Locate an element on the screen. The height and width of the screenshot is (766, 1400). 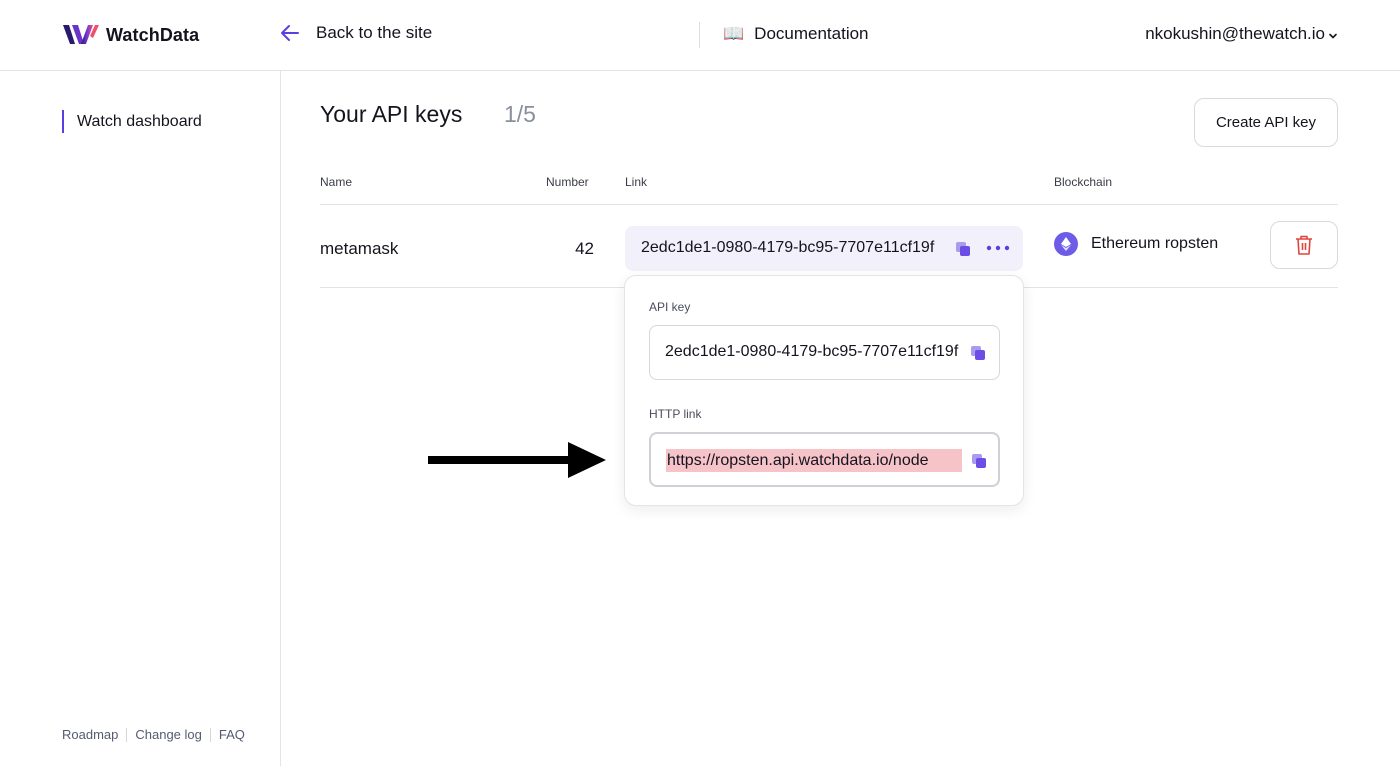
row-blockchain: Ethereum ropsten is located at coordinates (1136, 244).